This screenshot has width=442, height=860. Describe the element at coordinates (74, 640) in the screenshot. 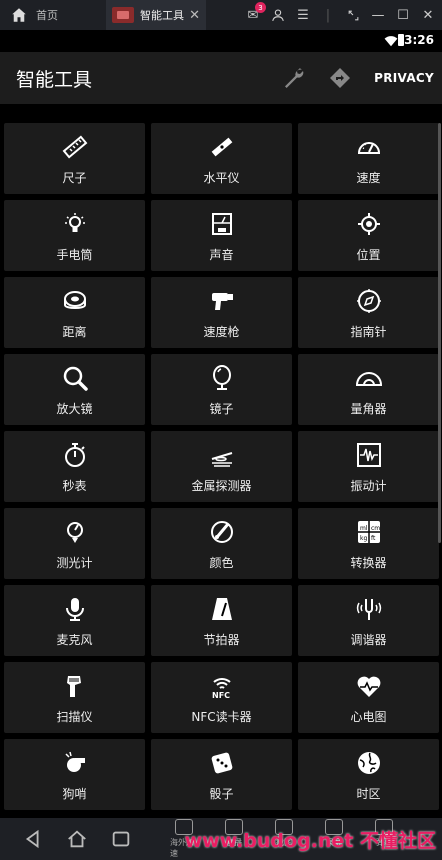

I see `tool-label: 麦克风` at that location.